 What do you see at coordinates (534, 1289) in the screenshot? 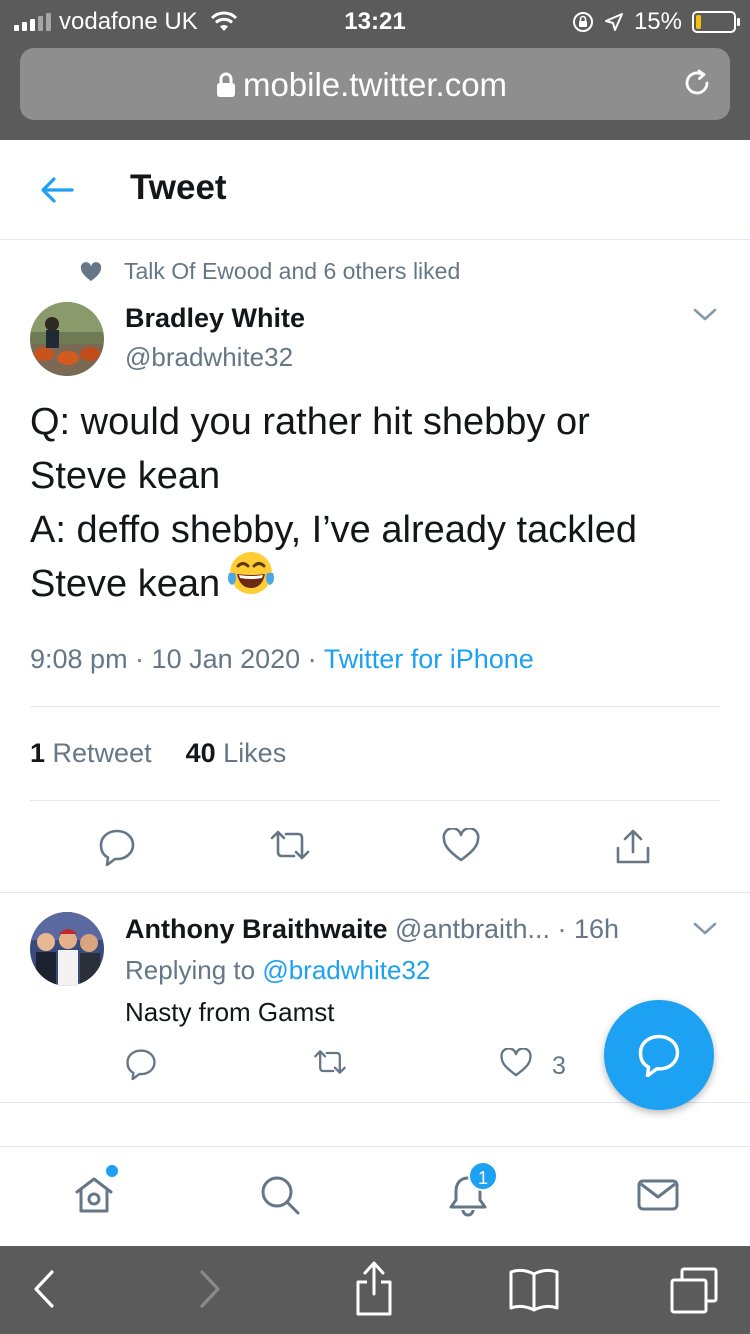
I see `bookmarks-icon` at bounding box center [534, 1289].